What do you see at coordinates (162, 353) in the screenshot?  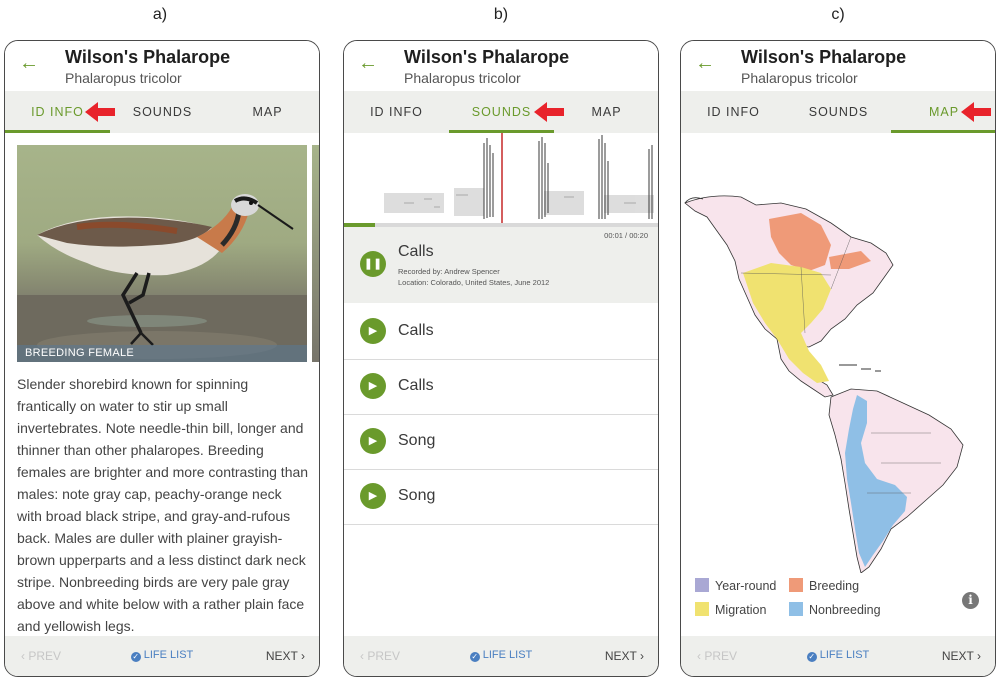 I see `photo-caption: BREEDING FEMALE` at bounding box center [162, 353].